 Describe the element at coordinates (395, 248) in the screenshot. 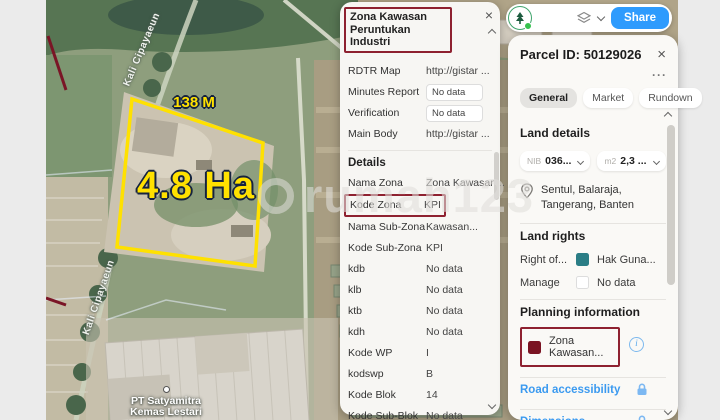

I see `detail-row-kode-sub-zona: Kode Sub-Zona KPI` at that location.